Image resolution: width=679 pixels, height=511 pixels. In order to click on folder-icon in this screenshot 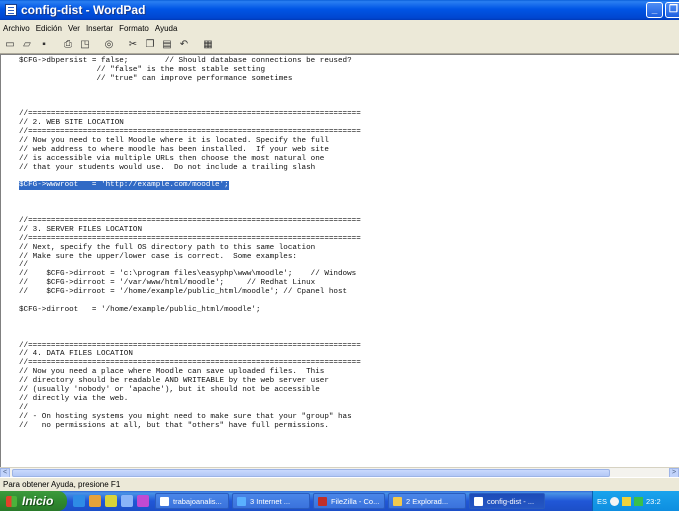, I will do `click(397, 501)`.